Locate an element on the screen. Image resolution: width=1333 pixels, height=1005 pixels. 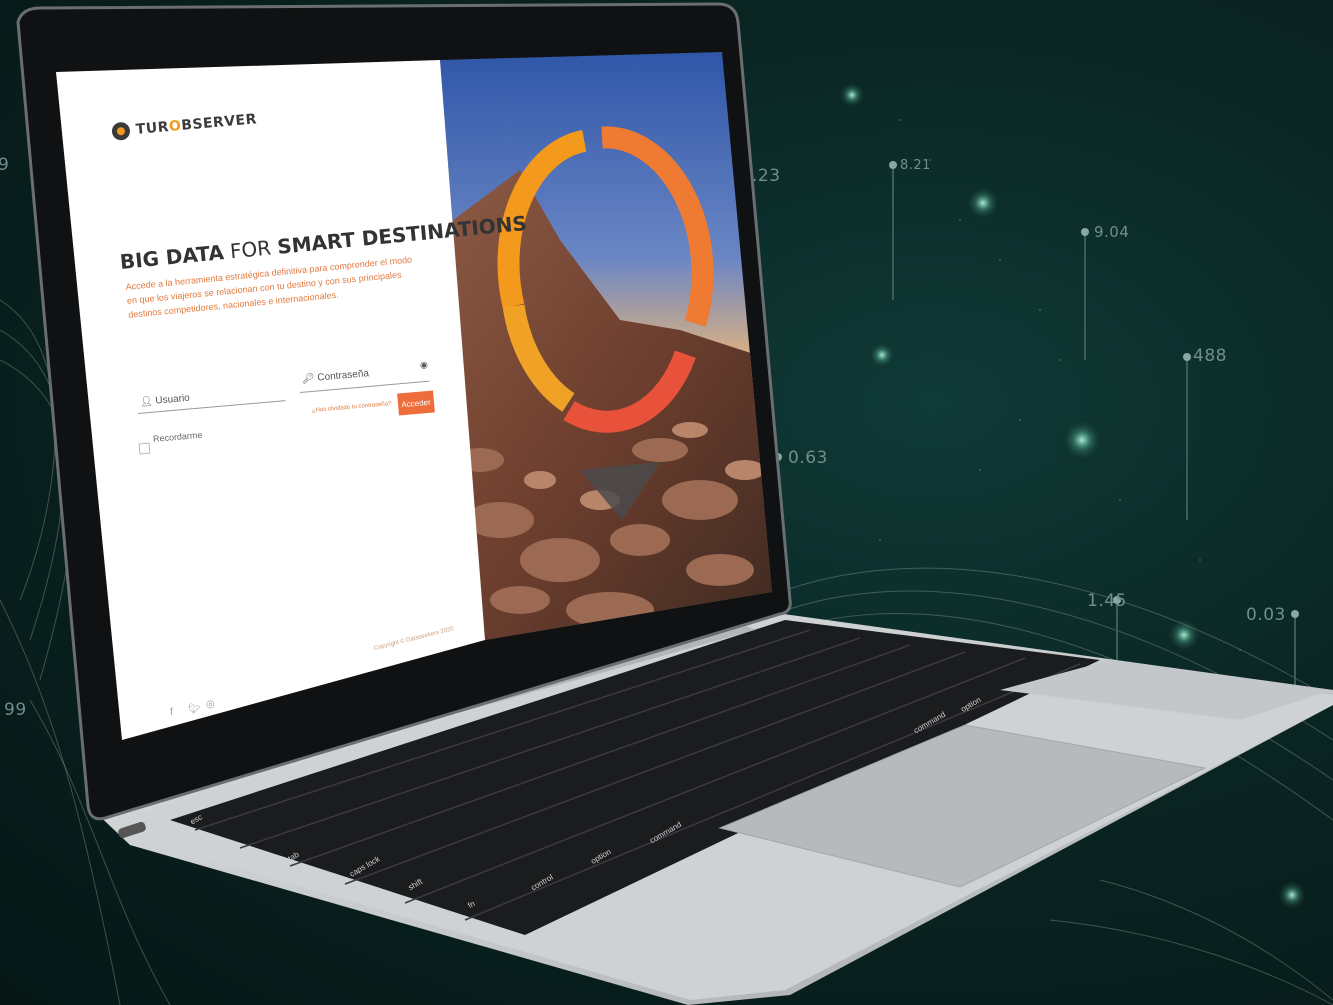
key-icon: 🔑︎ is located at coordinates (308, 378).